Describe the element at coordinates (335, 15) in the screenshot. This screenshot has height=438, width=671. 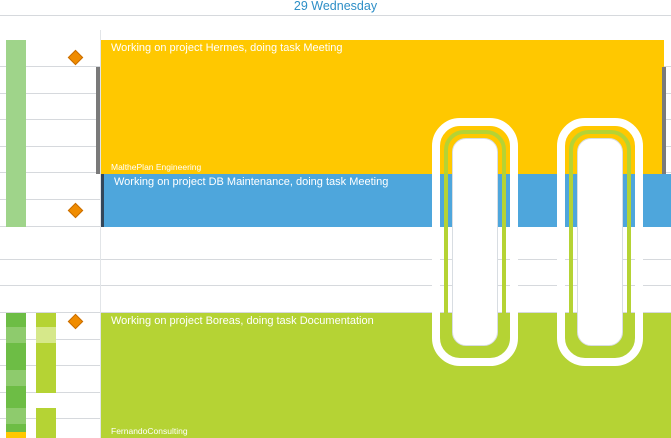
I see `day-header-underline` at that location.